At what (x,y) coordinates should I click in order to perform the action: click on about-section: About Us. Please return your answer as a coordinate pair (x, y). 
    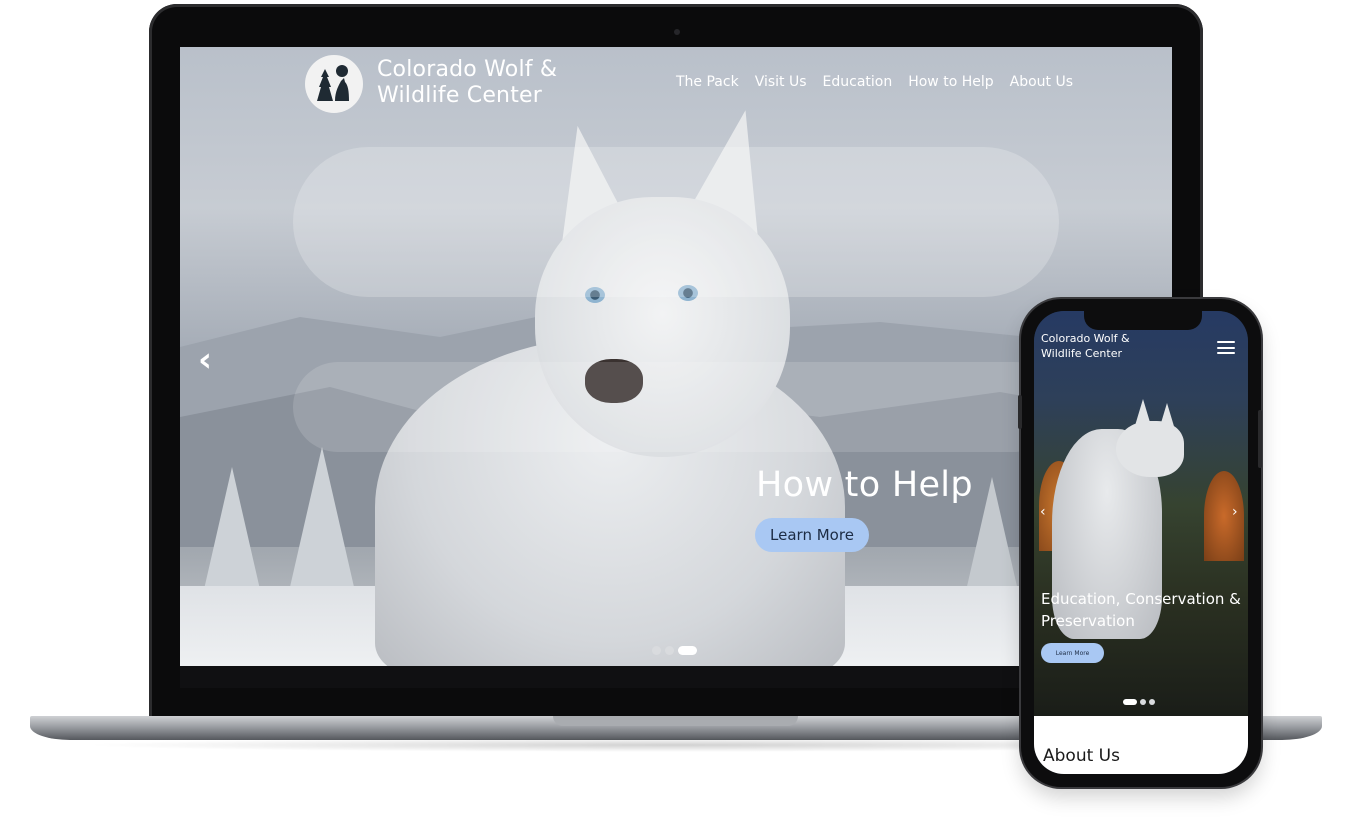
    Looking at the image, I should click on (1141, 745).